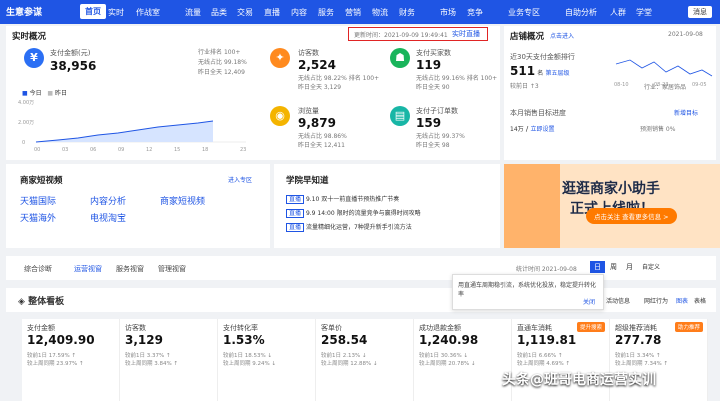 The image size is (720, 401). Describe the element at coordinates (475, 12) in the screenshot. I see `nav-item-competition: 竞争` at that location.